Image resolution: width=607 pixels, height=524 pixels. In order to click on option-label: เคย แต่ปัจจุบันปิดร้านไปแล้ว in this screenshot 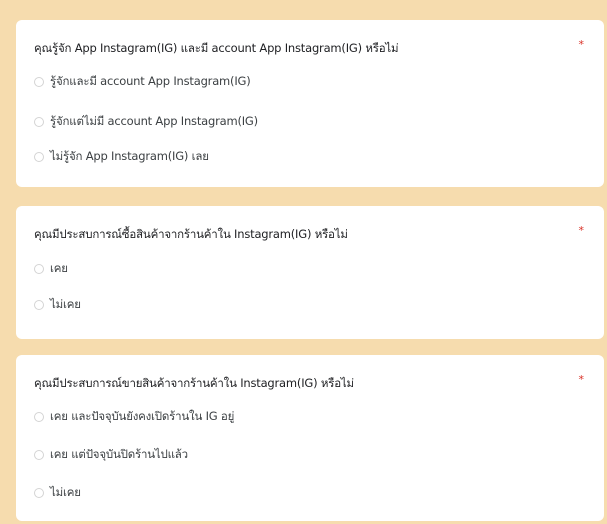, I will do `click(119, 454)`.